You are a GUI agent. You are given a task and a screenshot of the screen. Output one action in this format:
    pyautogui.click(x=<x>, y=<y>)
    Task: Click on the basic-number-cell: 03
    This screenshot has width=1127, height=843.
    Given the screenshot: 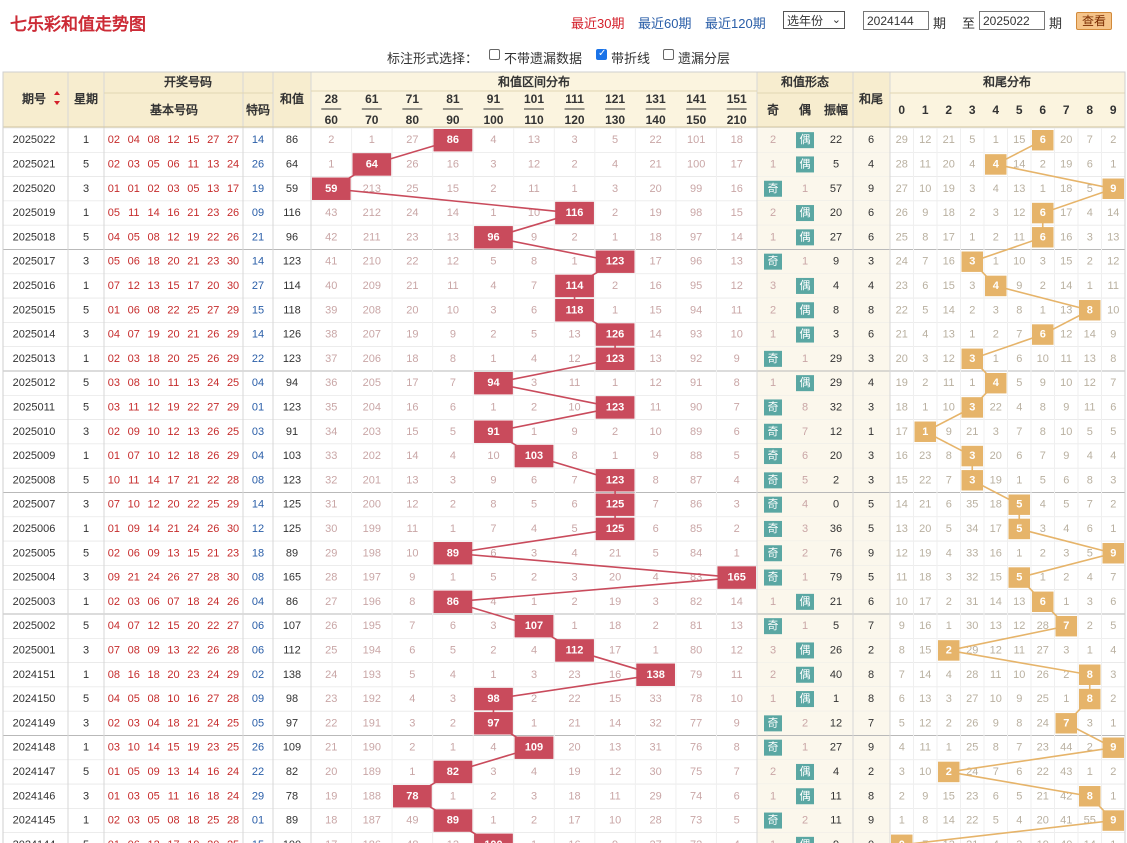 What is the action you would take?
    pyautogui.click(x=134, y=821)
    